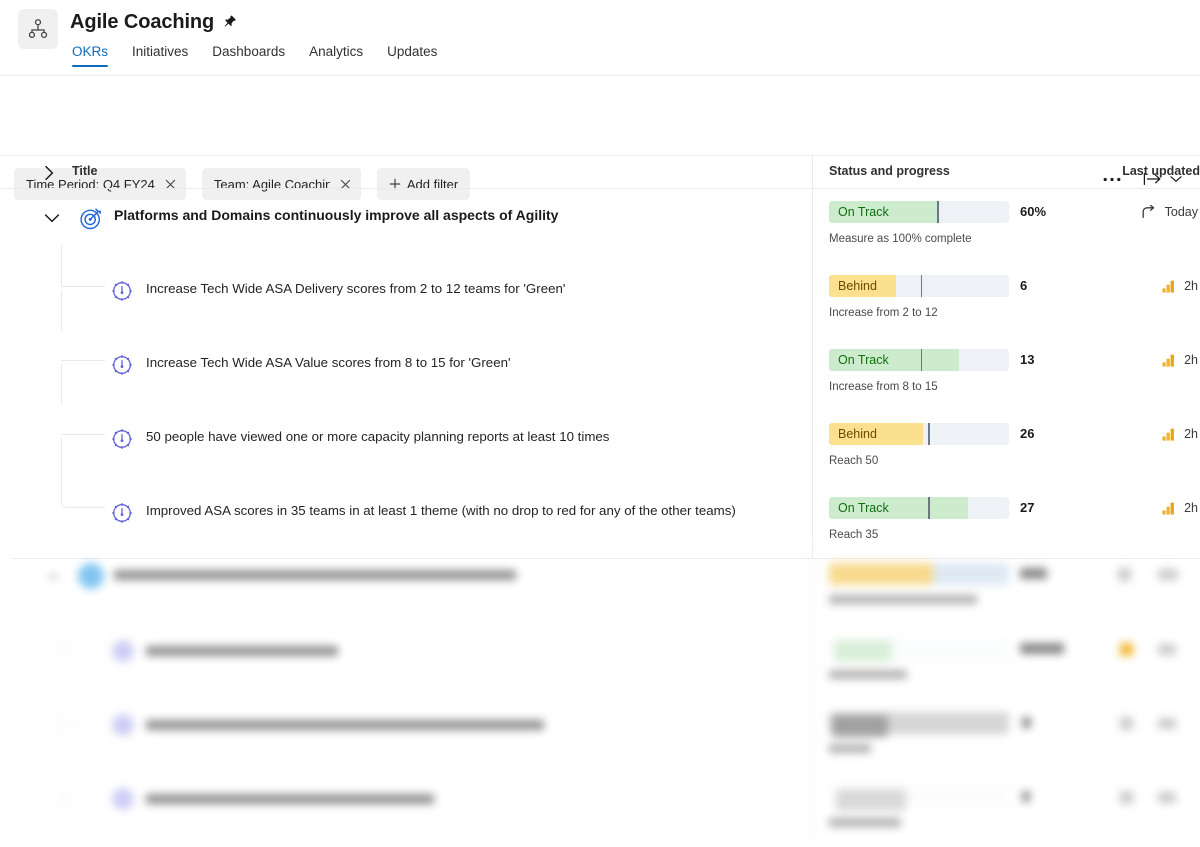 The width and height of the screenshot is (1200, 847). What do you see at coordinates (84, 171) in the screenshot?
I see `column-header-title: Title` at bounding box center [84, 171].